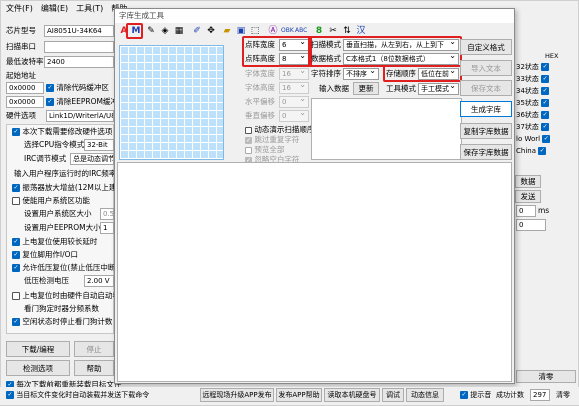  I want to click on clear-right-button: 清零, so click(546, 376).